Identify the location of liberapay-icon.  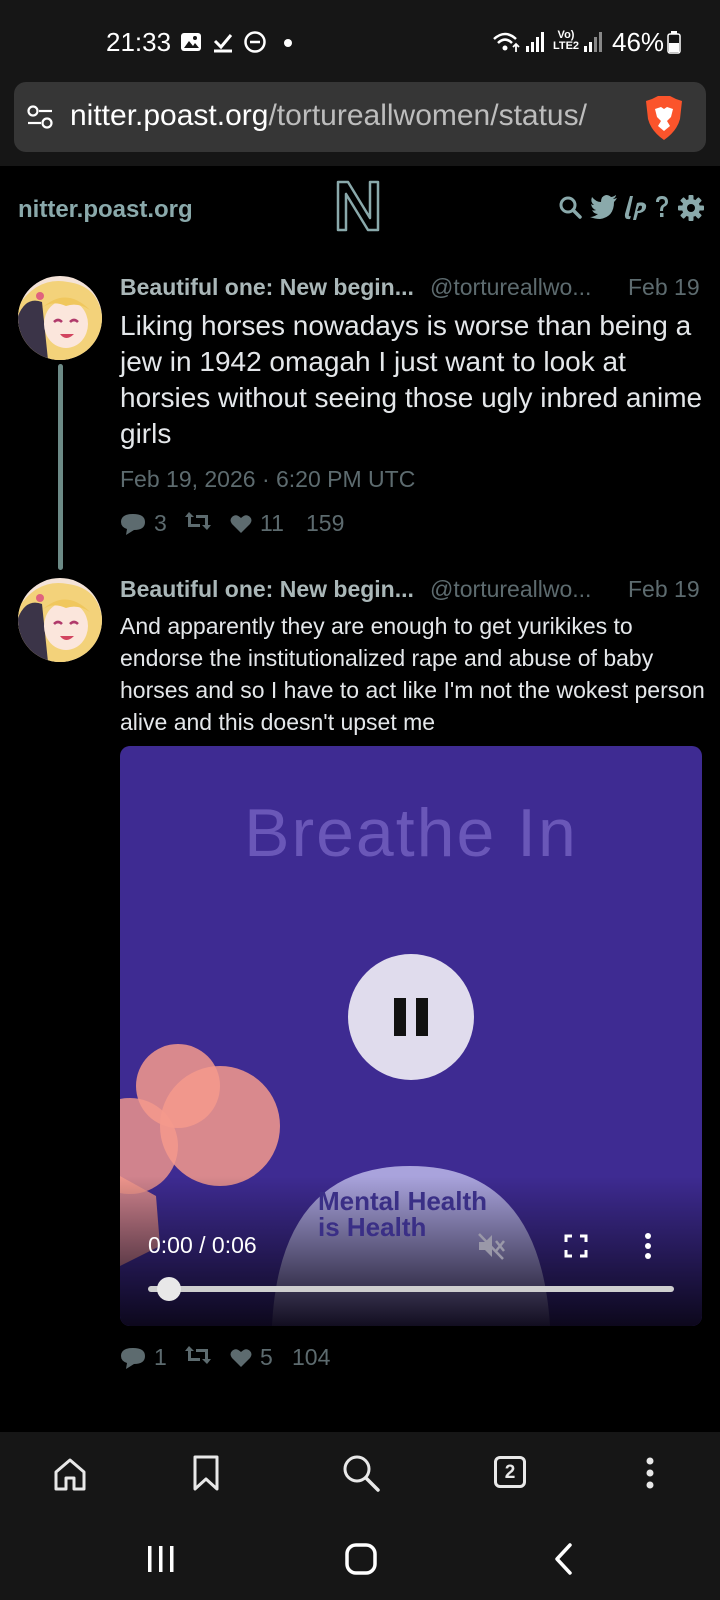
(636, 208).